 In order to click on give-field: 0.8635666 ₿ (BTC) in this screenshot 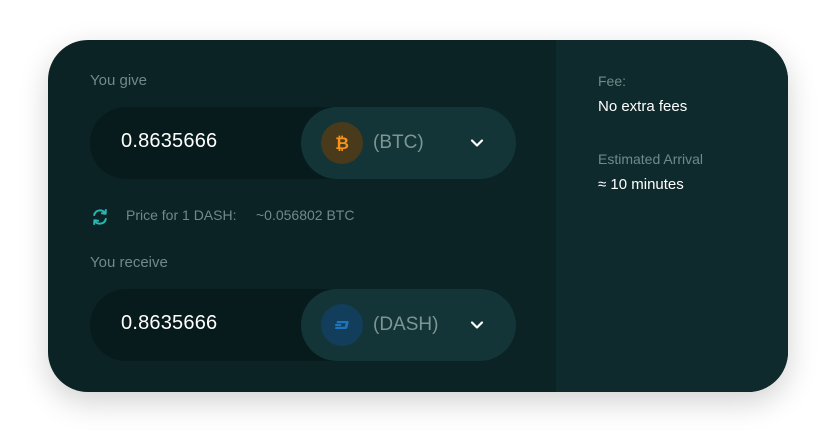, I will do `click(303, 143)`.